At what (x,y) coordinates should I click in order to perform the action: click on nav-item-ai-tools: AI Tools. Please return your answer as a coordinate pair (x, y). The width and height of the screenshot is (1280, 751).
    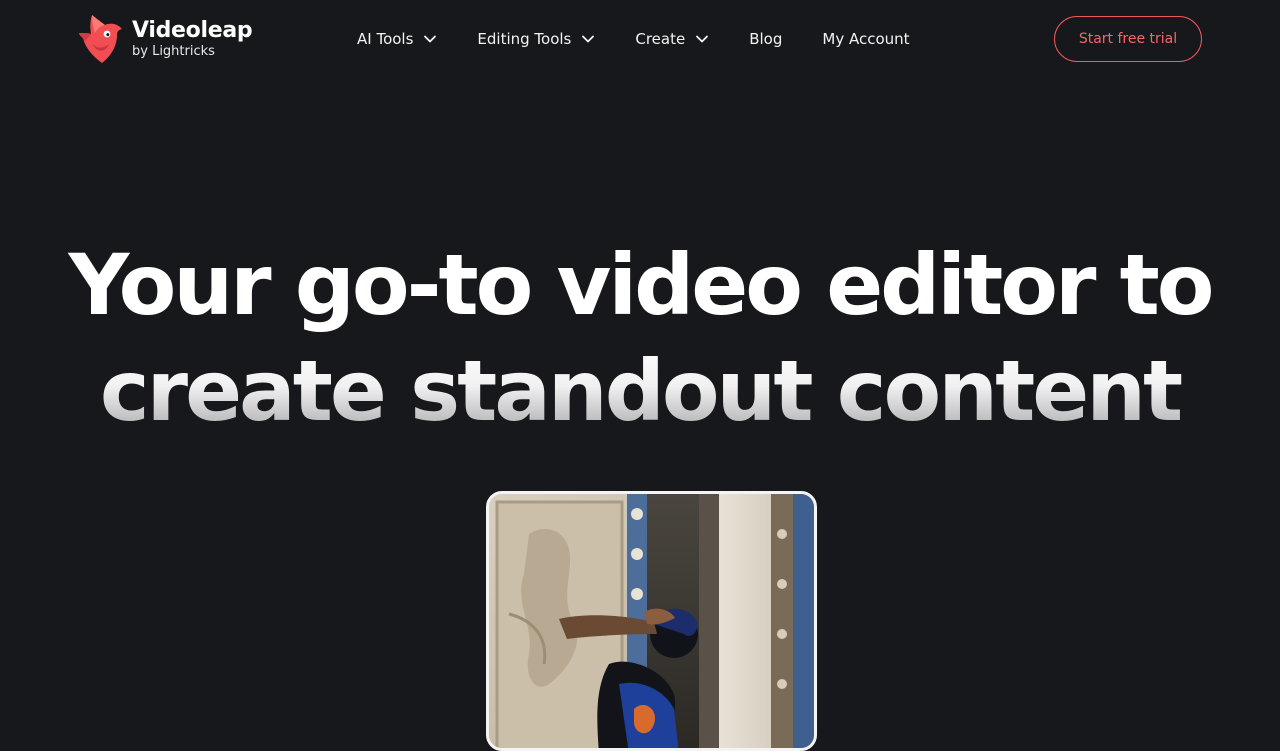
    Looking at the image, I should click on (397, 39).